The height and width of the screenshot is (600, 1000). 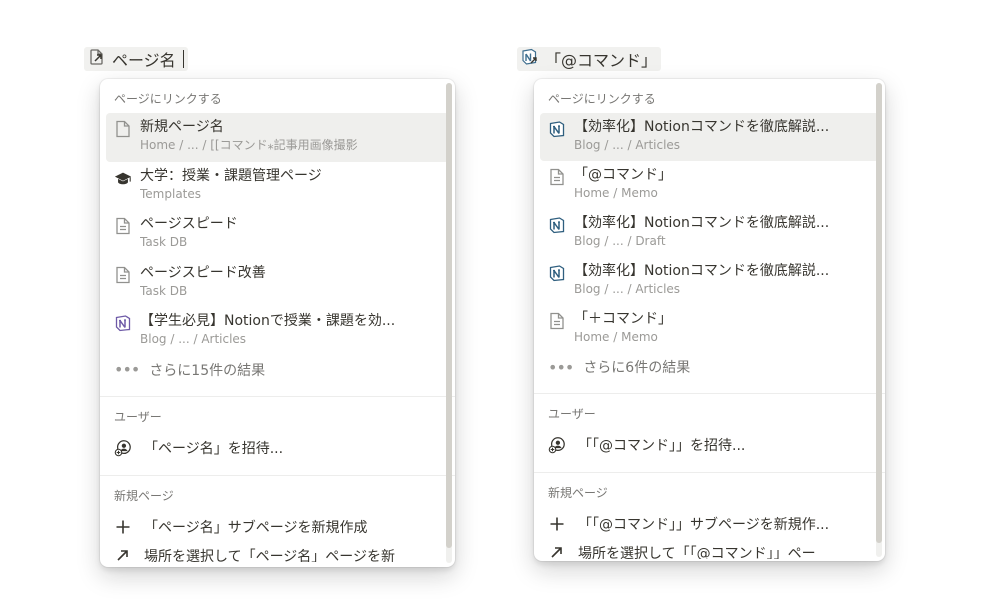 What do you see at coordinates (709, 329) in the screenshot?
I see `page-result-item: 「＋コマンド」 Home / Memo` at bounding box center [709, 329].